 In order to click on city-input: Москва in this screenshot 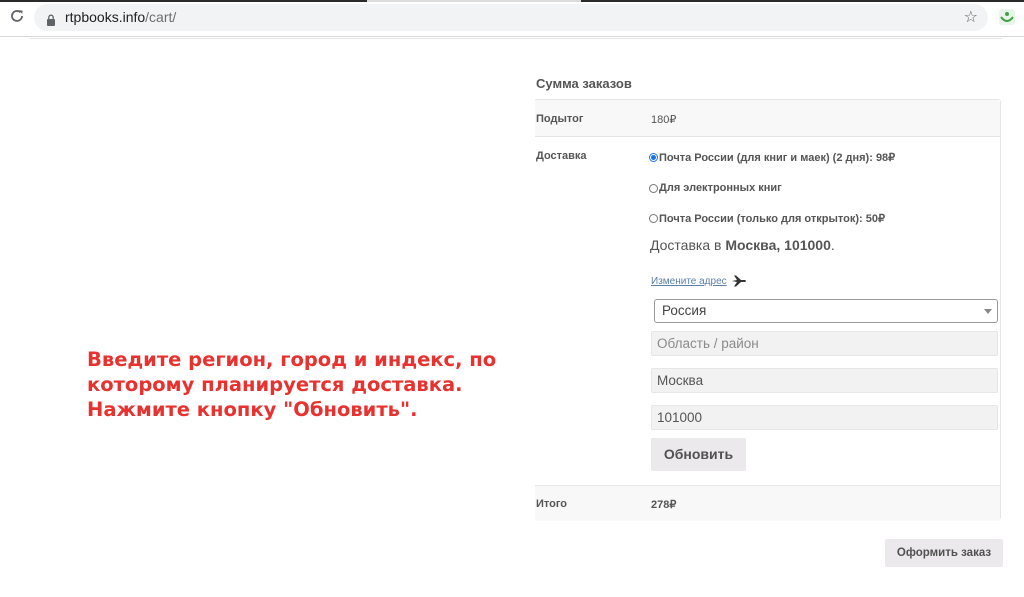, I will do `click(824, 380)`.